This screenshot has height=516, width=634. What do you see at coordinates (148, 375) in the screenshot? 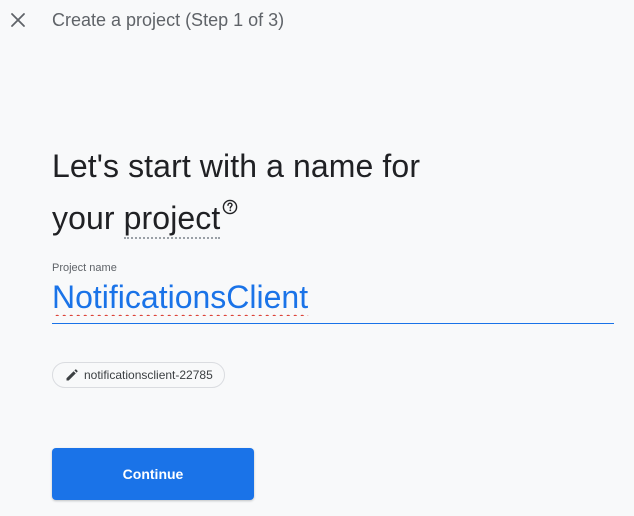
I see `project-id-text: notificationsclient-22785` at bounding box center [148, 375].